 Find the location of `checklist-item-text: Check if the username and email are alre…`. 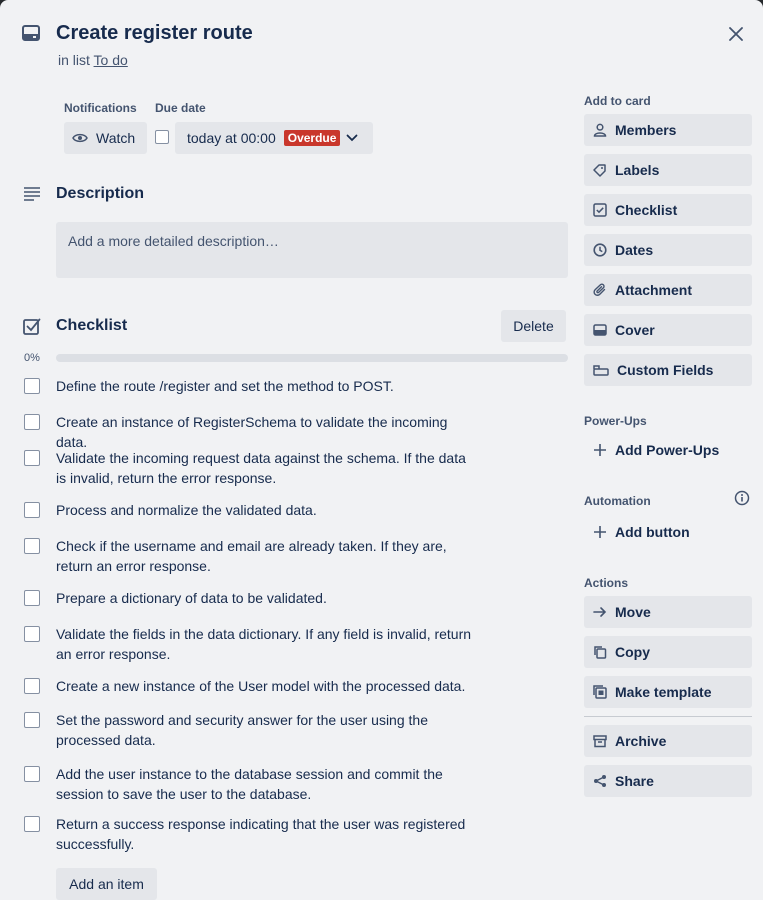

checklist-item-text: Check if the username and email are alre… is located at coordinates (266, 556).